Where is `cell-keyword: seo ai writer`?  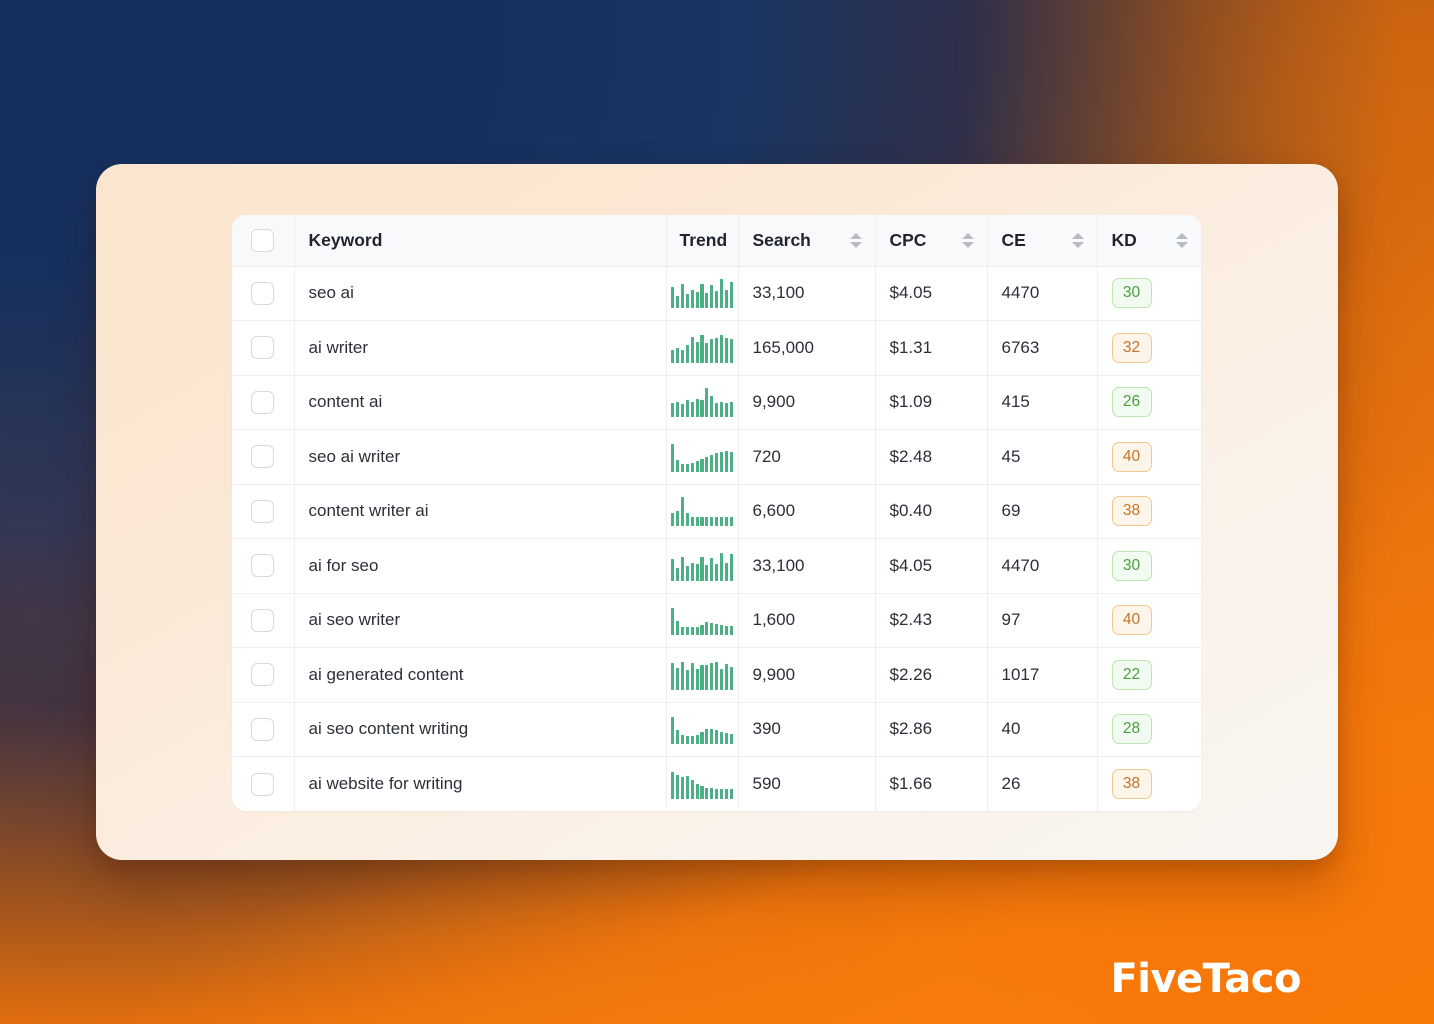 cell-keyword: seo ai writer is located at coordinates (480, 457).